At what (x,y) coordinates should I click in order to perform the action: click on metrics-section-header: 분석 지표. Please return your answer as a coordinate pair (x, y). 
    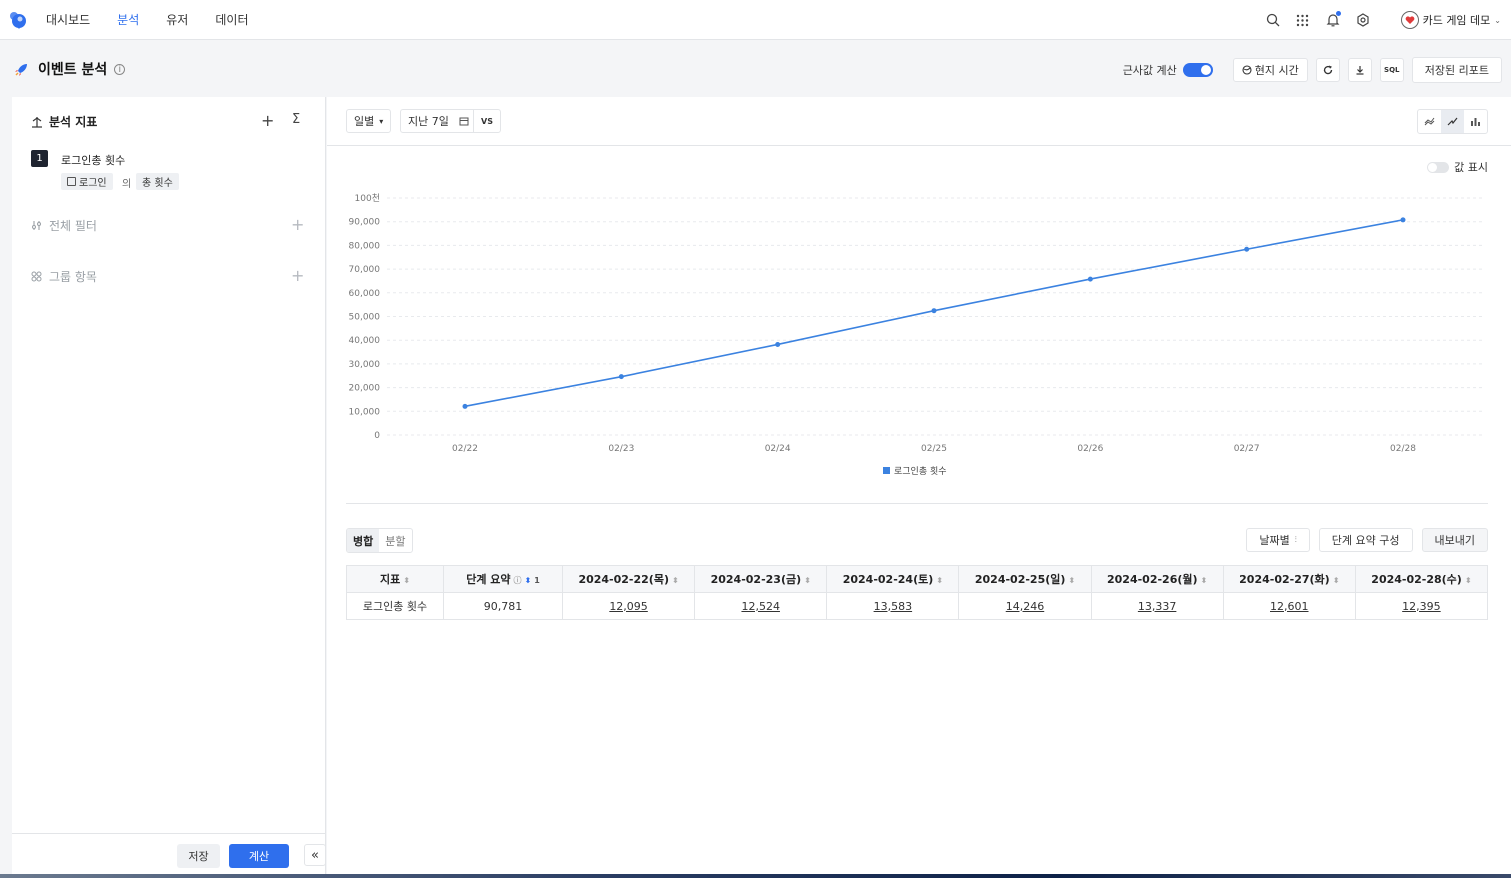
    Looking at the image, I should click on (63, 121).